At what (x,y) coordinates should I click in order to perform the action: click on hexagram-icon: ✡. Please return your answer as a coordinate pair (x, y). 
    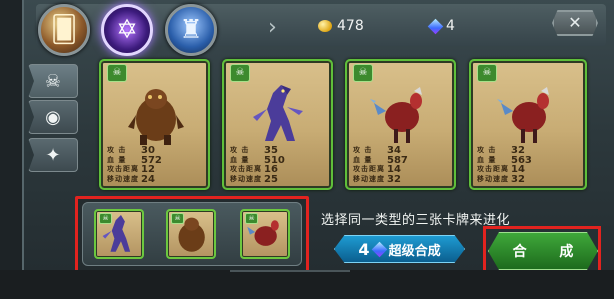
    Looking at the image, I should click on (127, 30).